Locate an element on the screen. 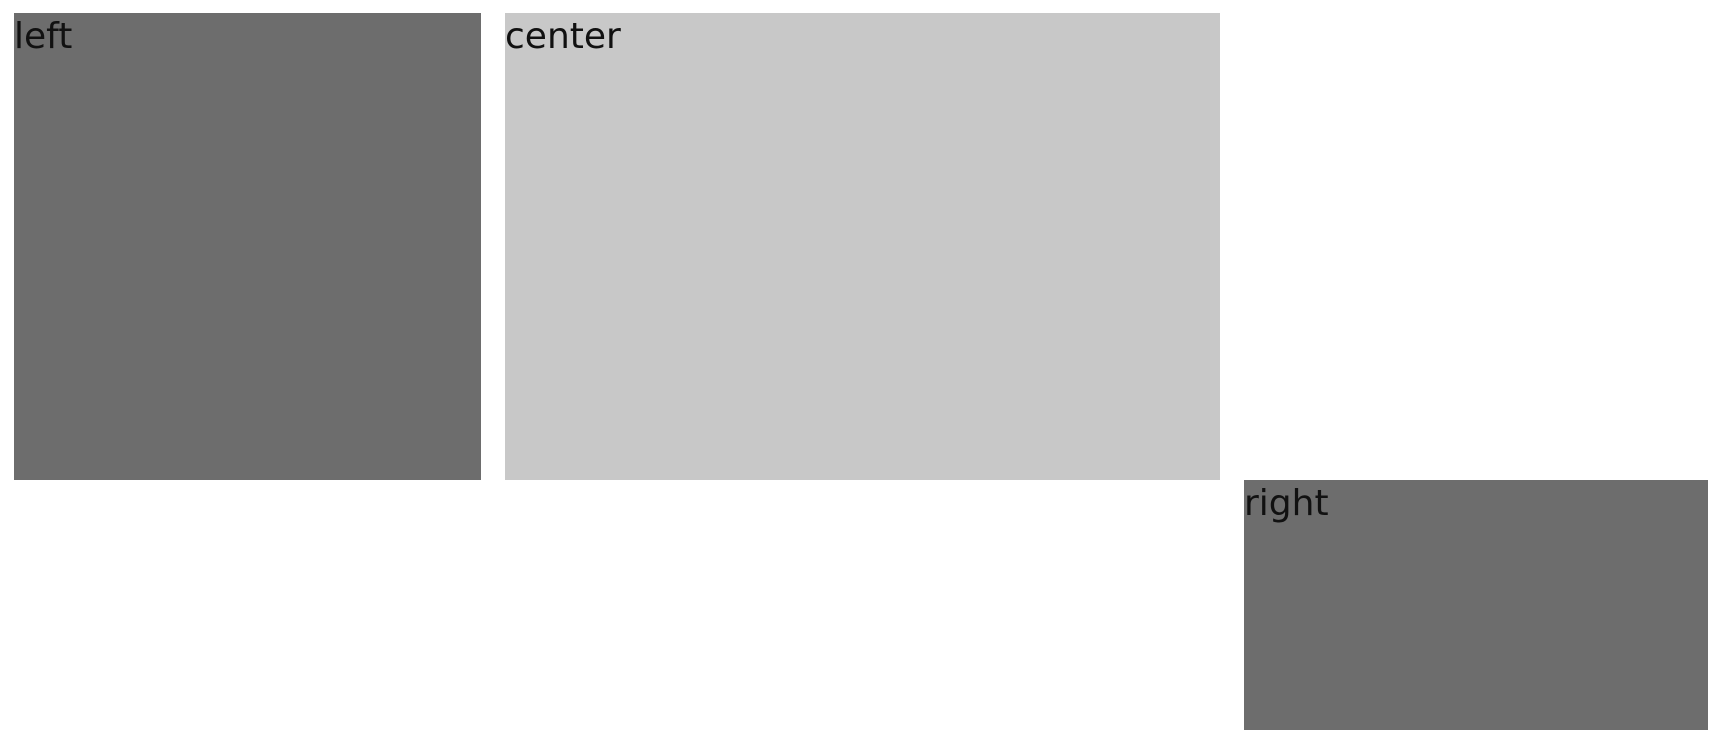  right-panel-label: right is located at coordinates (1286, 503).